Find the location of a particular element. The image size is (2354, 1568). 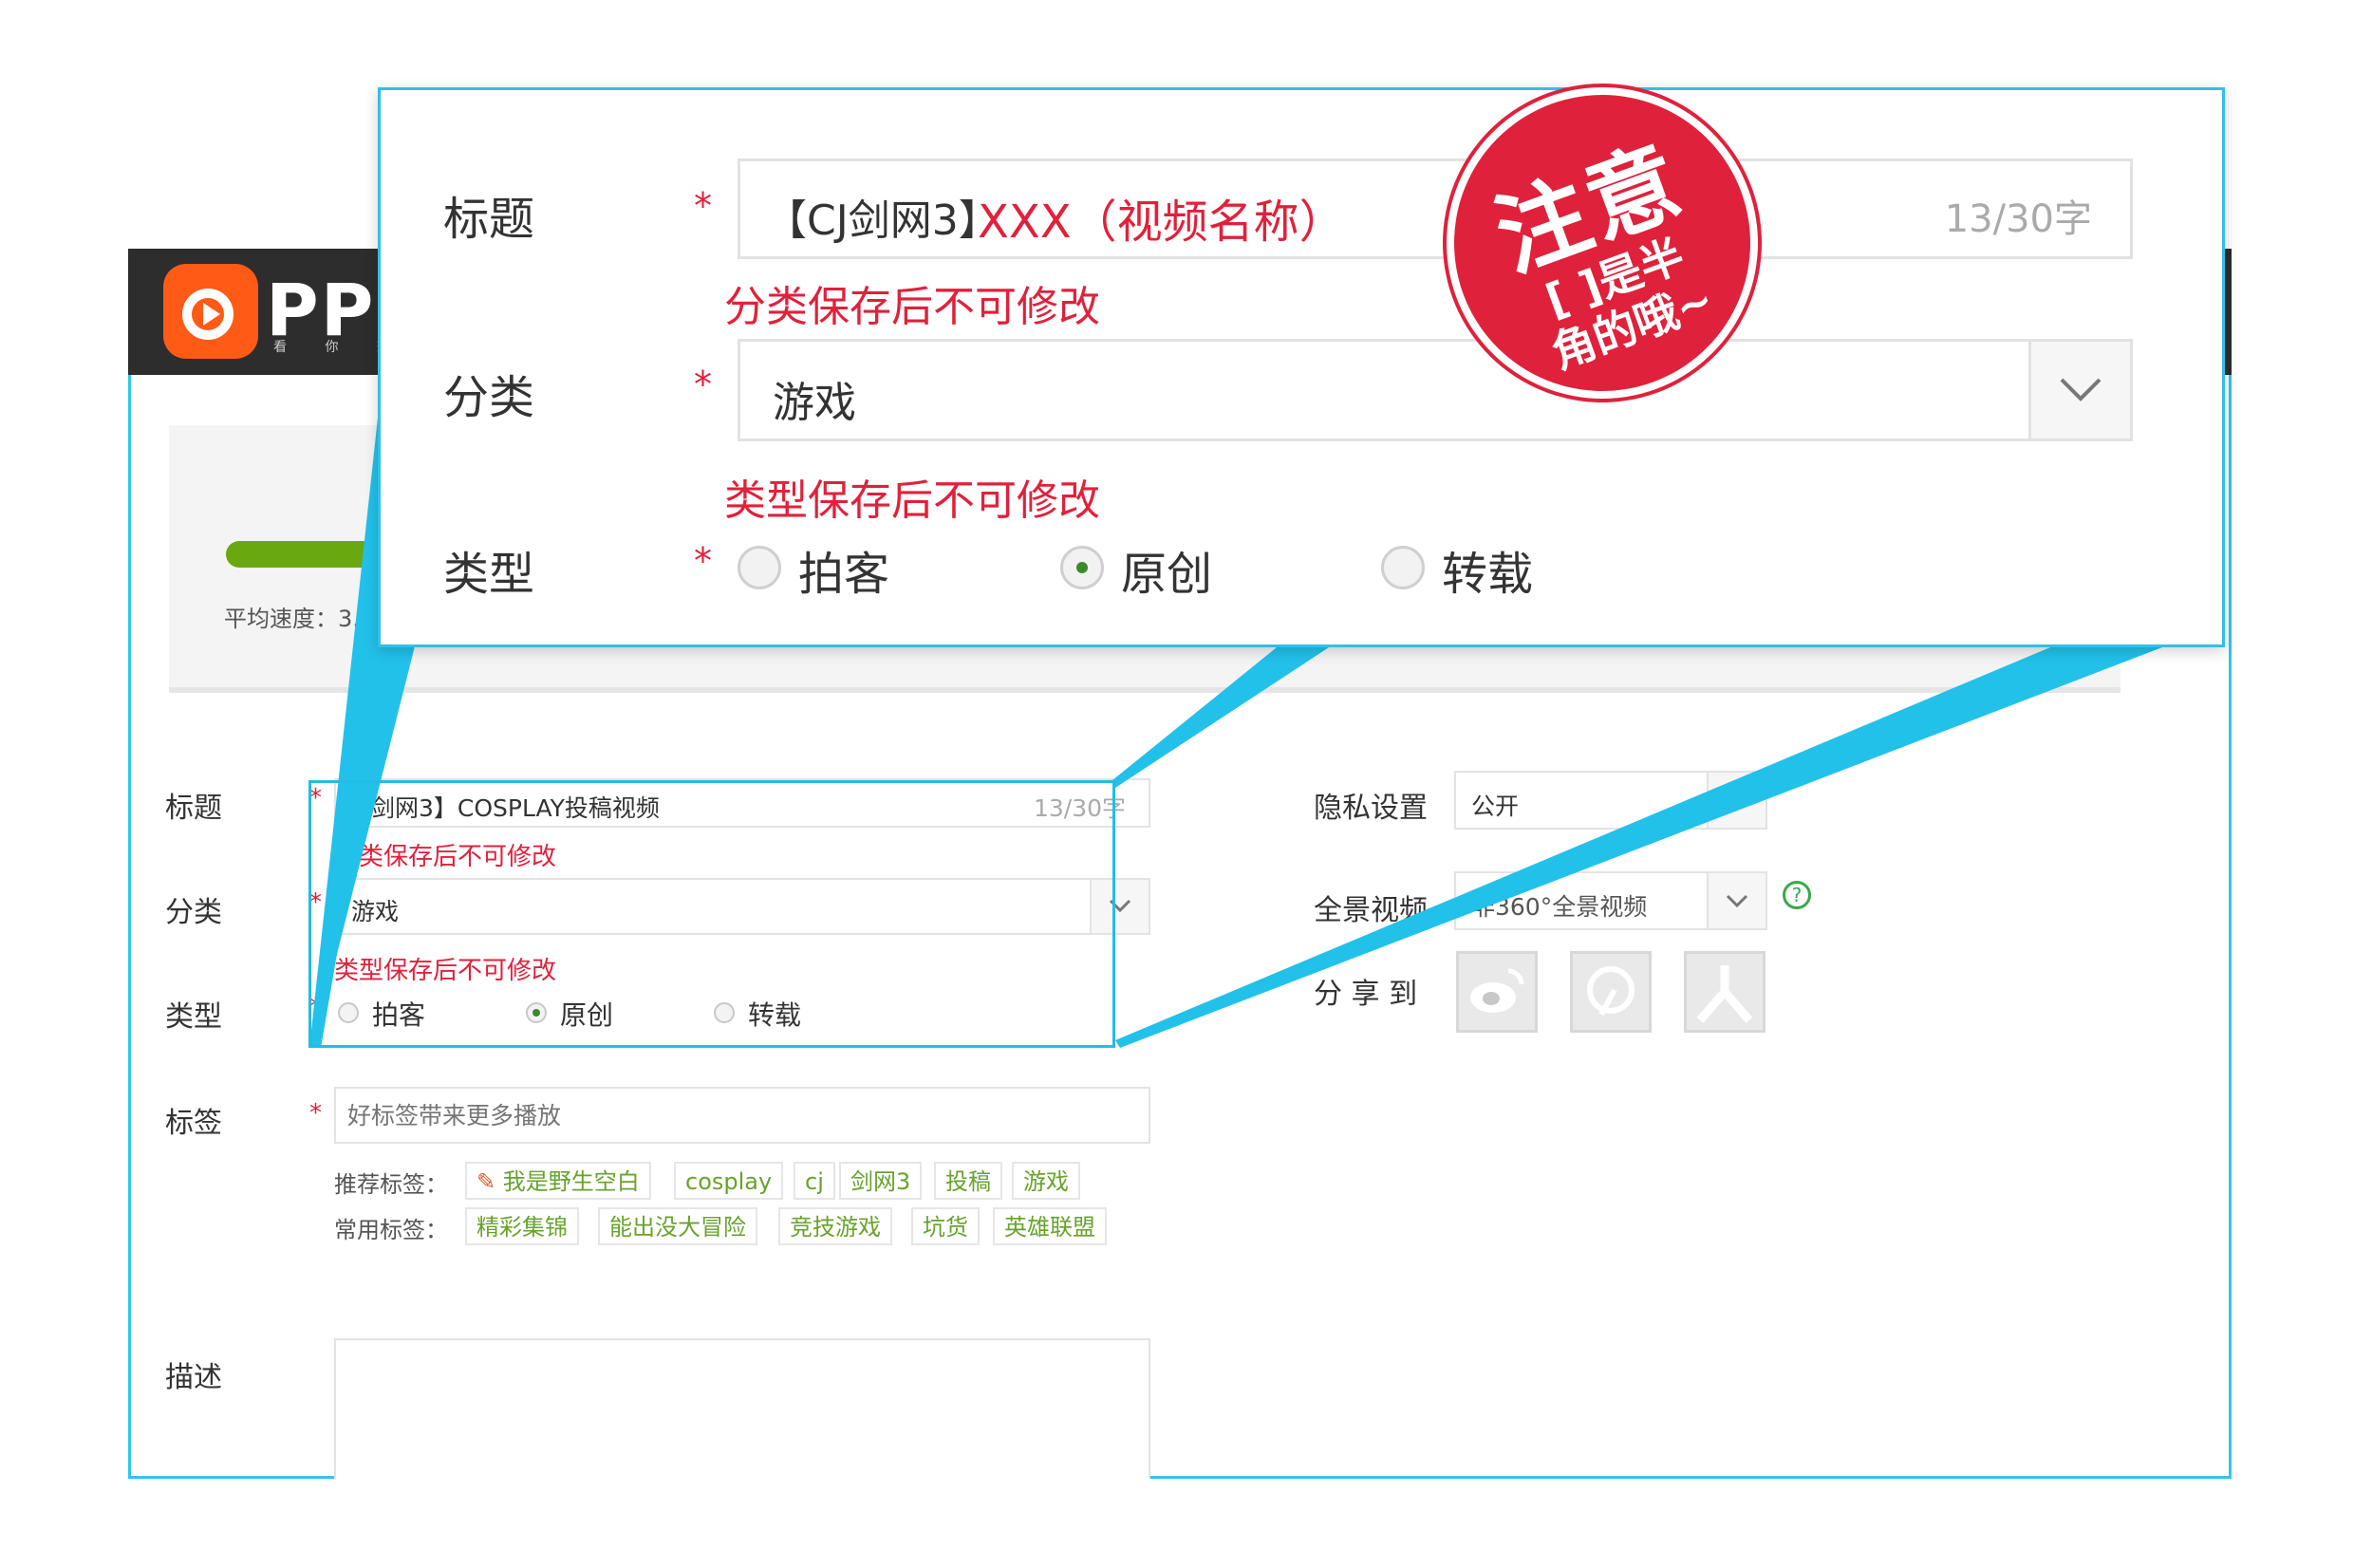

zoom-title-highlight: XXX（视频名称） is located at coordinates (1161, 222).